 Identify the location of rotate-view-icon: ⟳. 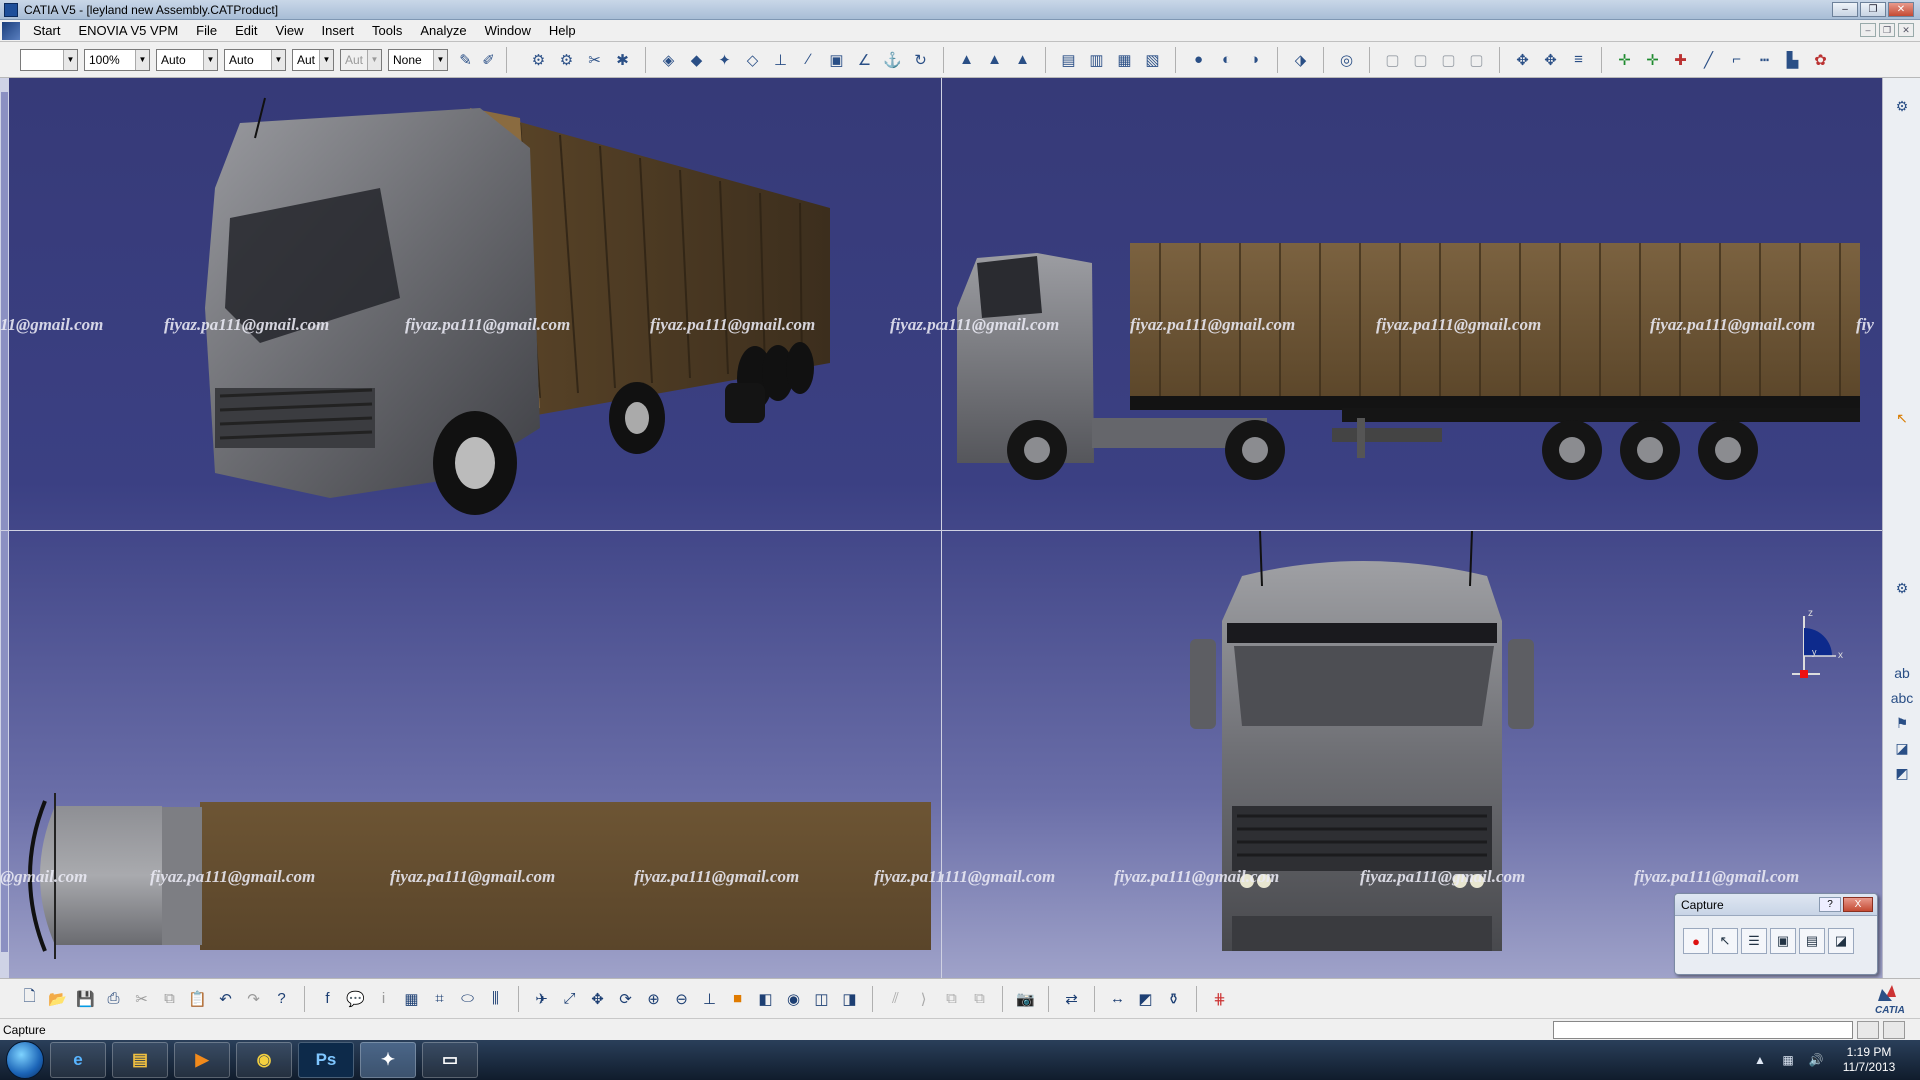
(625, 998).